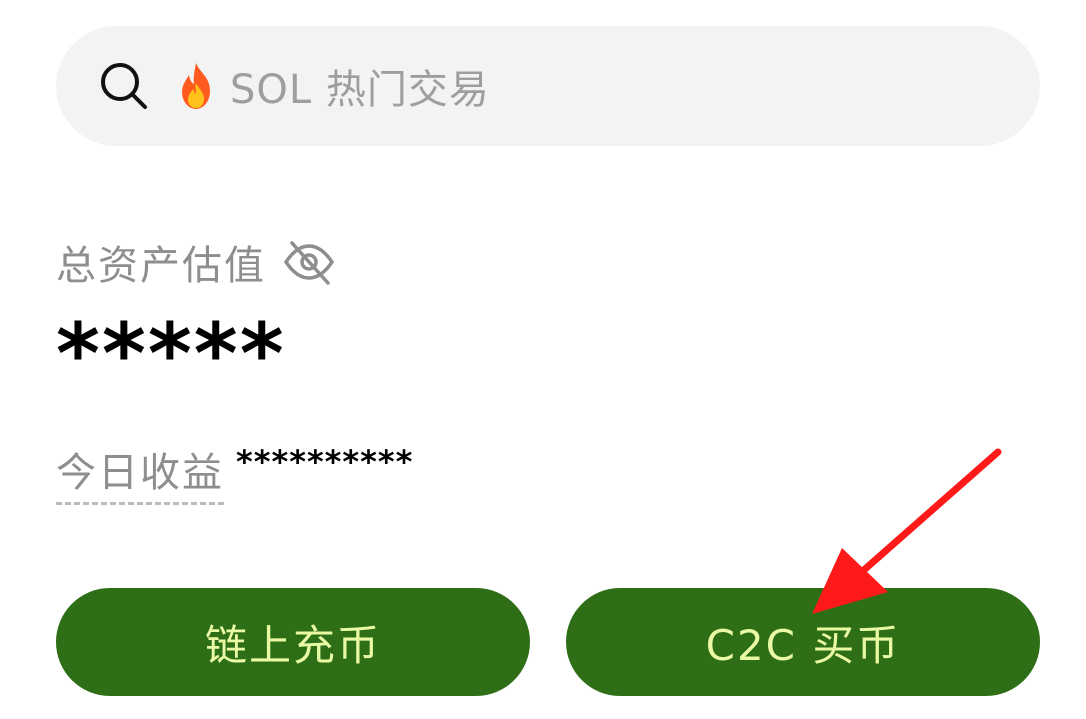 The height and width of the screenshot is (719, 1086). Describe the element at coordinates (235, 474) in the screenshot. I see `today-earnings-row: 今日收益 **********` at that location.